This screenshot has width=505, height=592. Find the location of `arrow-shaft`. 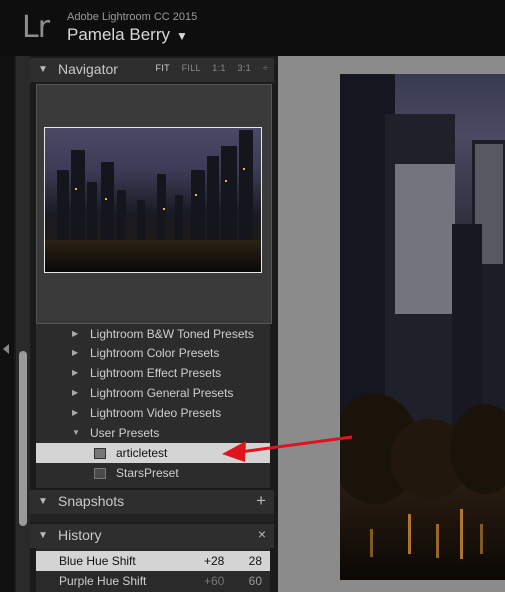

arrow-shaft is located at coordinates (296, 444).